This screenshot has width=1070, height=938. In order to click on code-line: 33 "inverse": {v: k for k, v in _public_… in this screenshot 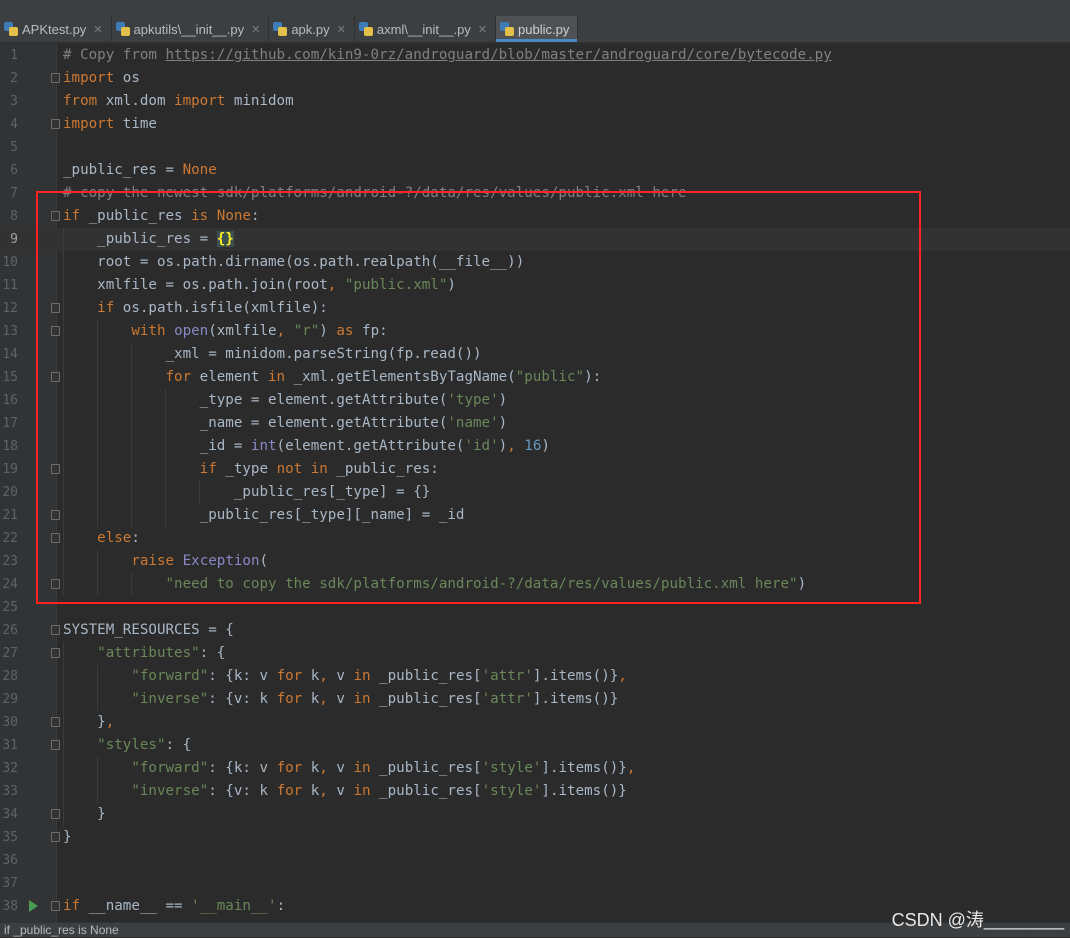, I will do `click(535, 791)`.